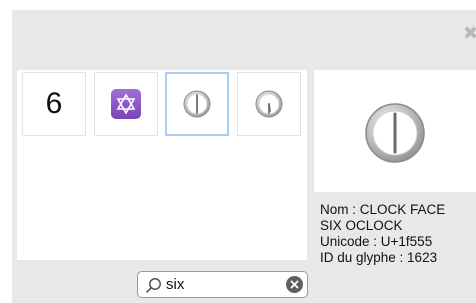 The image size is (476, 303). I want to click on search-icon, so click(153, 285).